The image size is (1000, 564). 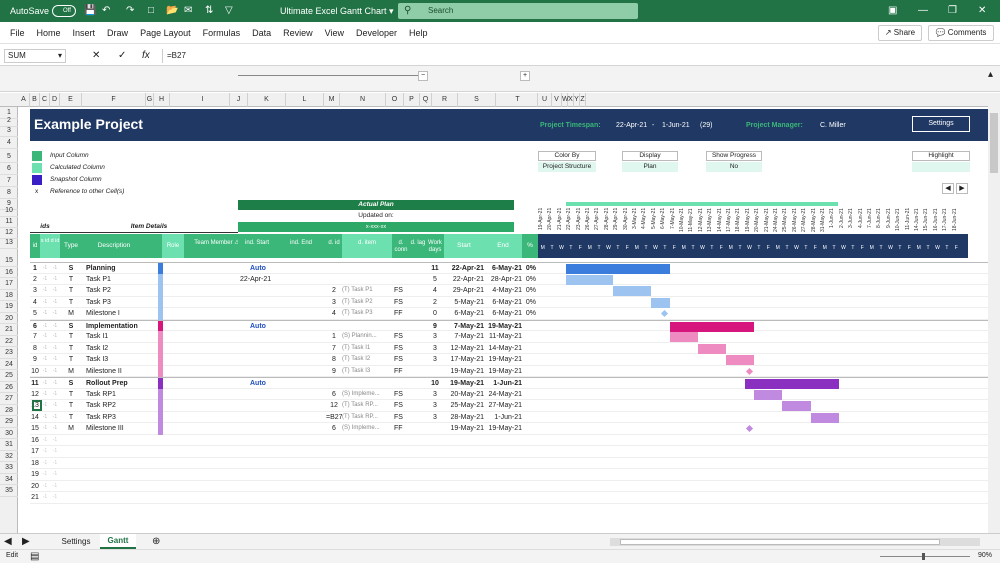 I want to click on cell-description: Milestone III, so click(x=116, y=429).